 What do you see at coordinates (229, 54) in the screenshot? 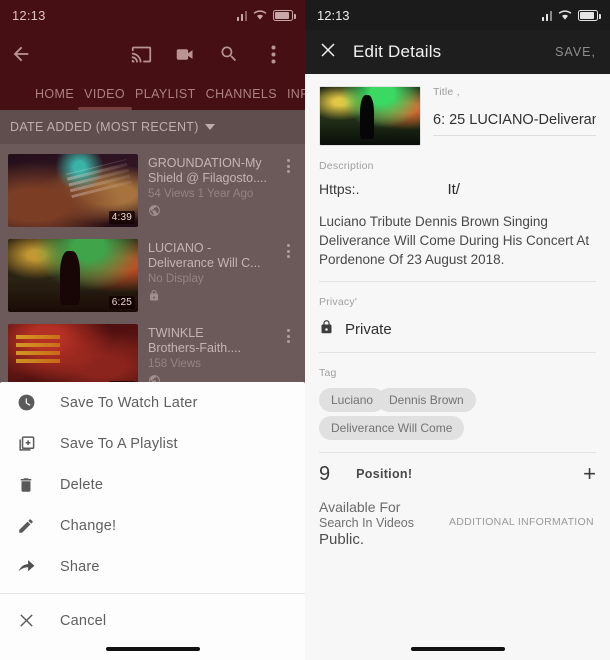
I see `search-icon` at bounding box center [229, 54].